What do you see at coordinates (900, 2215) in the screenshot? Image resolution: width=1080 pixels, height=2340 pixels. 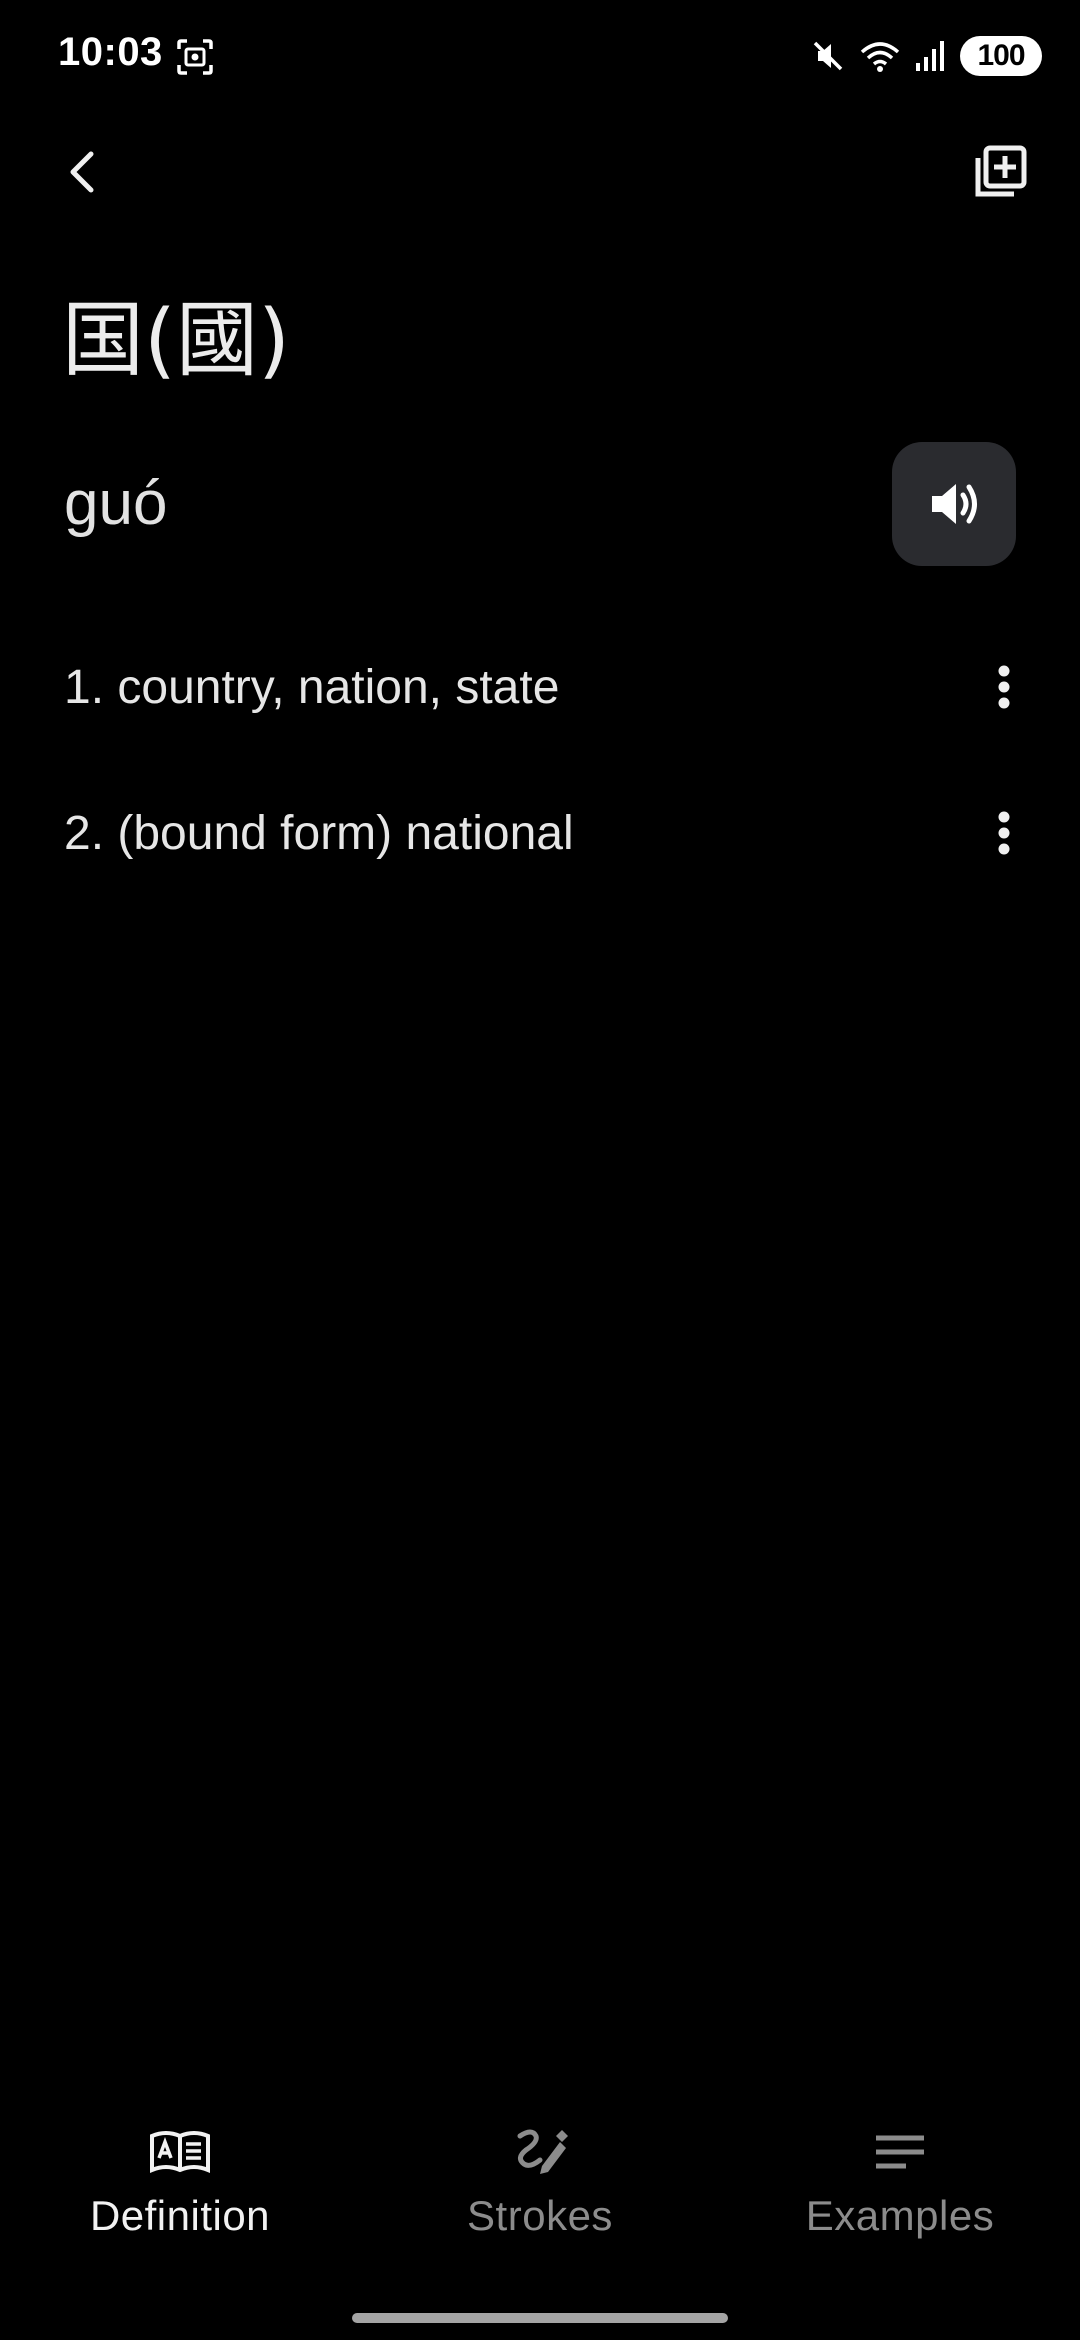 I see `nav-label-examples: Examples` at bounding box center [900, 2215].